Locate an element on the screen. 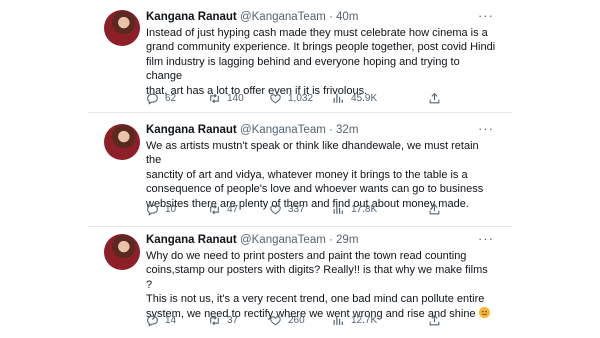 This screenshot has width=600, height=338. tweet-time: · 29m is located at coordinates (343, 240).